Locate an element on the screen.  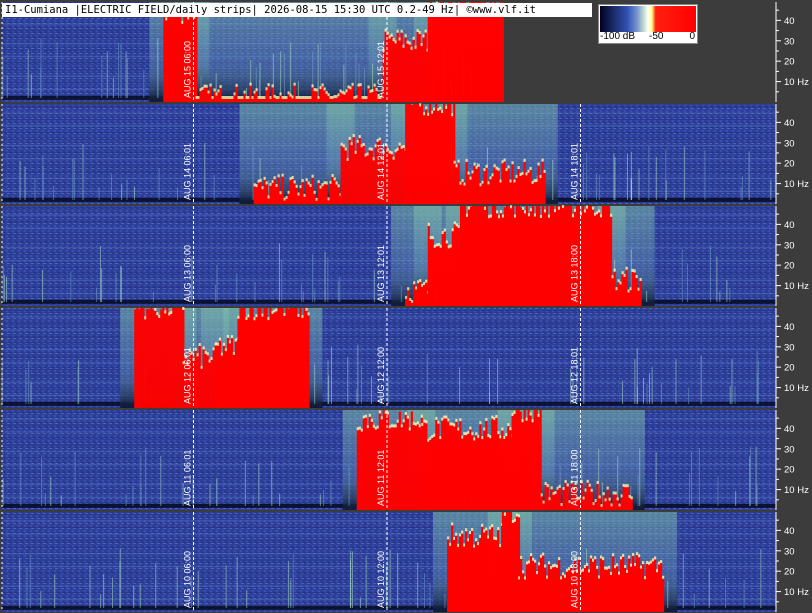
time-marker-label: AUG 14 06:01 is located at coordinates (188, 171).